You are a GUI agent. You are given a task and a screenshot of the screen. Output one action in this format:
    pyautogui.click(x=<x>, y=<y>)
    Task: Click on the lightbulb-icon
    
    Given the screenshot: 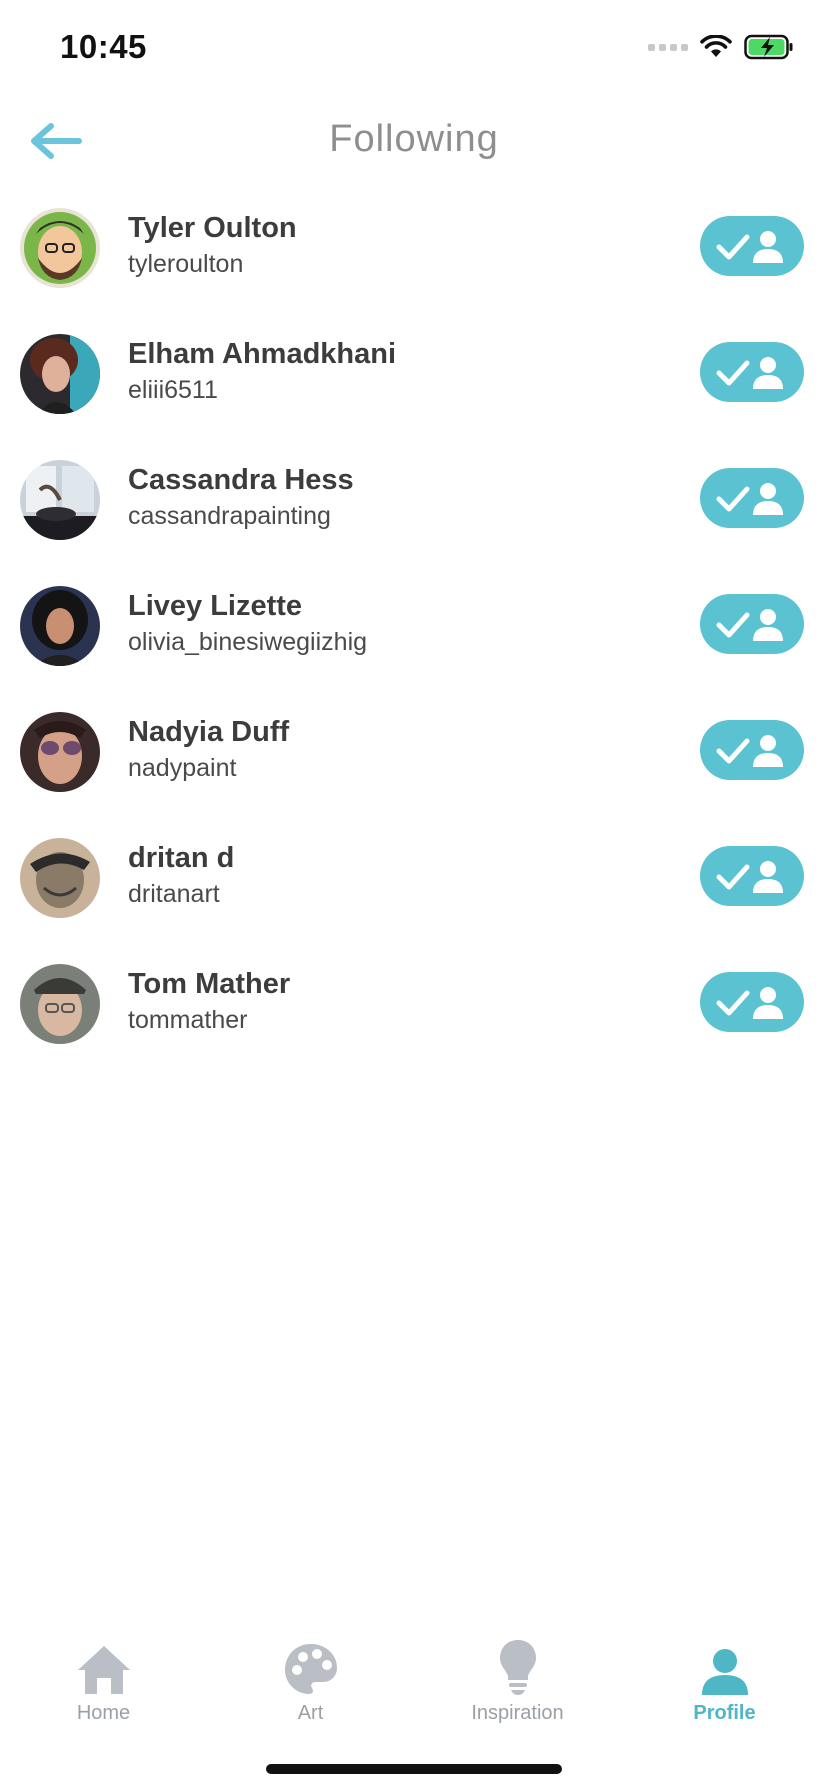 What is the action you would take?
    pyautogui.click(x=518, y=1667)
    